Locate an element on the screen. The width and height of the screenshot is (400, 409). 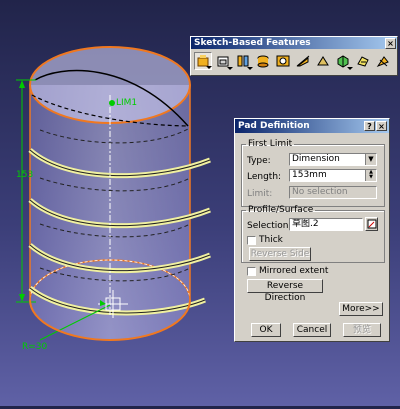
type-combo: Dimension ▼ is located at coordinates (333, 159).